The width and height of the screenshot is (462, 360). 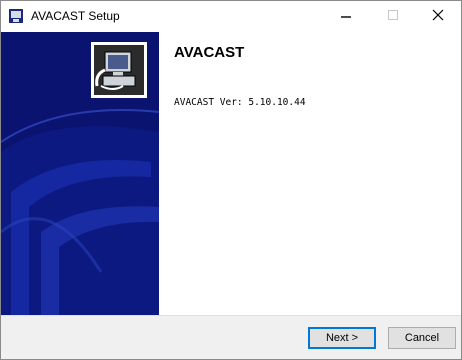 I want to click on computer-install-icon, so click(x=119, y=70).